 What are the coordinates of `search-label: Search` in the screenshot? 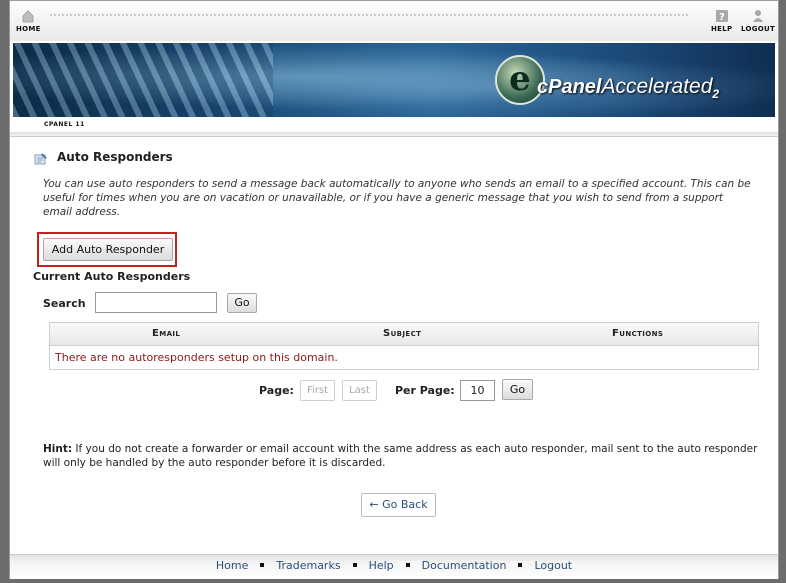 It's located at (64, 303).